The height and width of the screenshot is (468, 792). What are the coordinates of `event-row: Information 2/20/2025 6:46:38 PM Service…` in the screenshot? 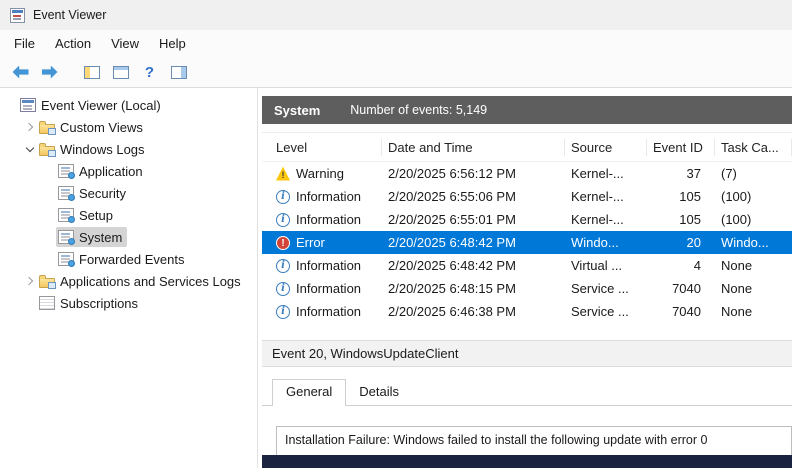 It's located at (527, 311).